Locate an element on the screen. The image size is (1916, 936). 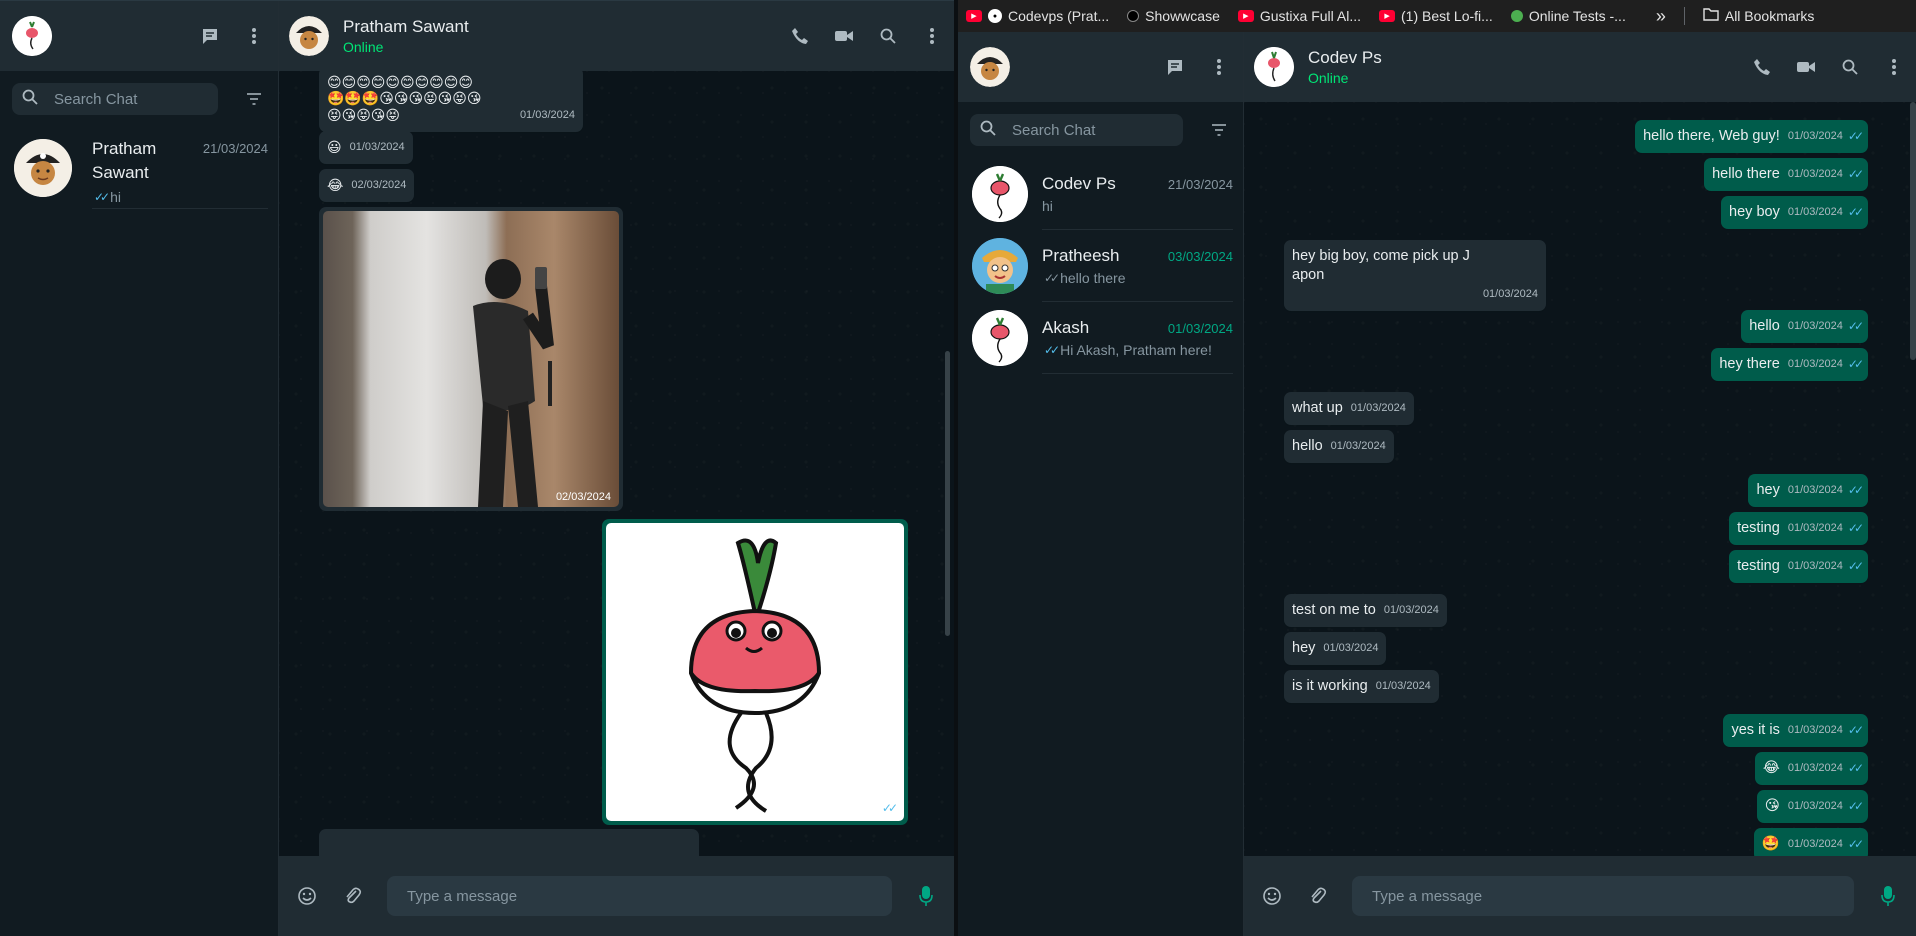
peer-avatar-radish is located at coordinates (1274, 67).